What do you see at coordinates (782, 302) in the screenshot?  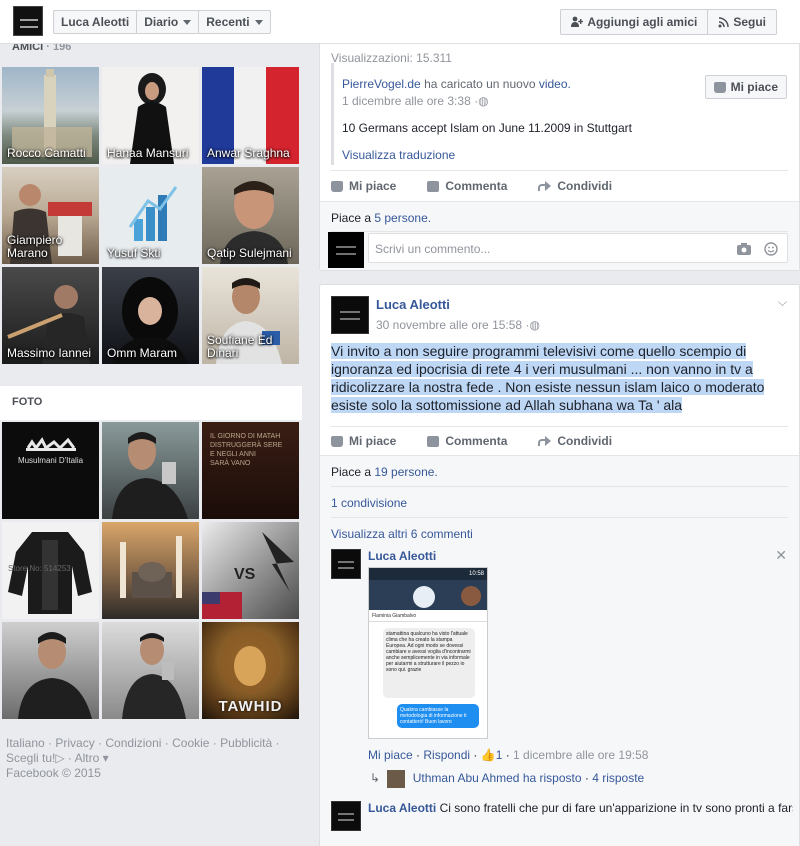 I see `chevron-down-icon: ⌵` at bounding box center [782, 302].